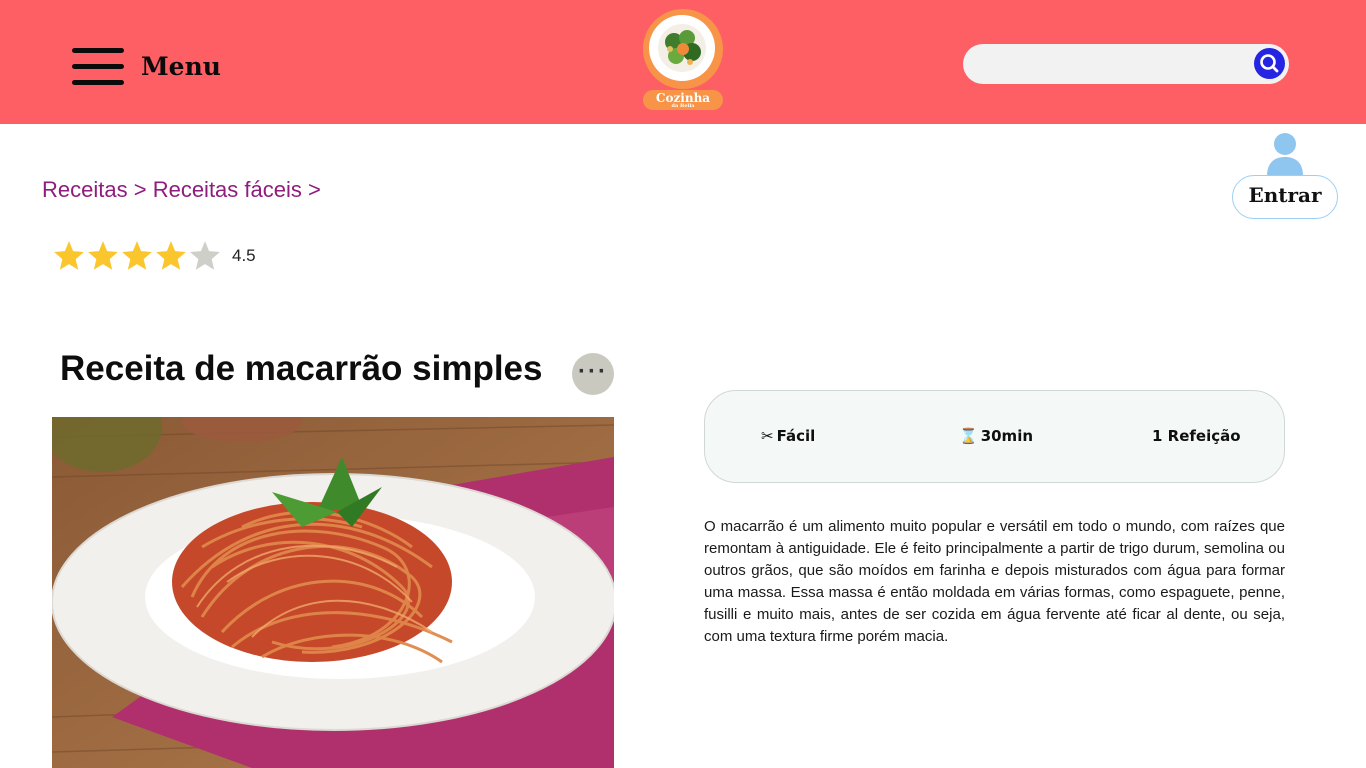 The image size is (1366, 768). I want to click on more-options-button: ···, so click(593, 374).